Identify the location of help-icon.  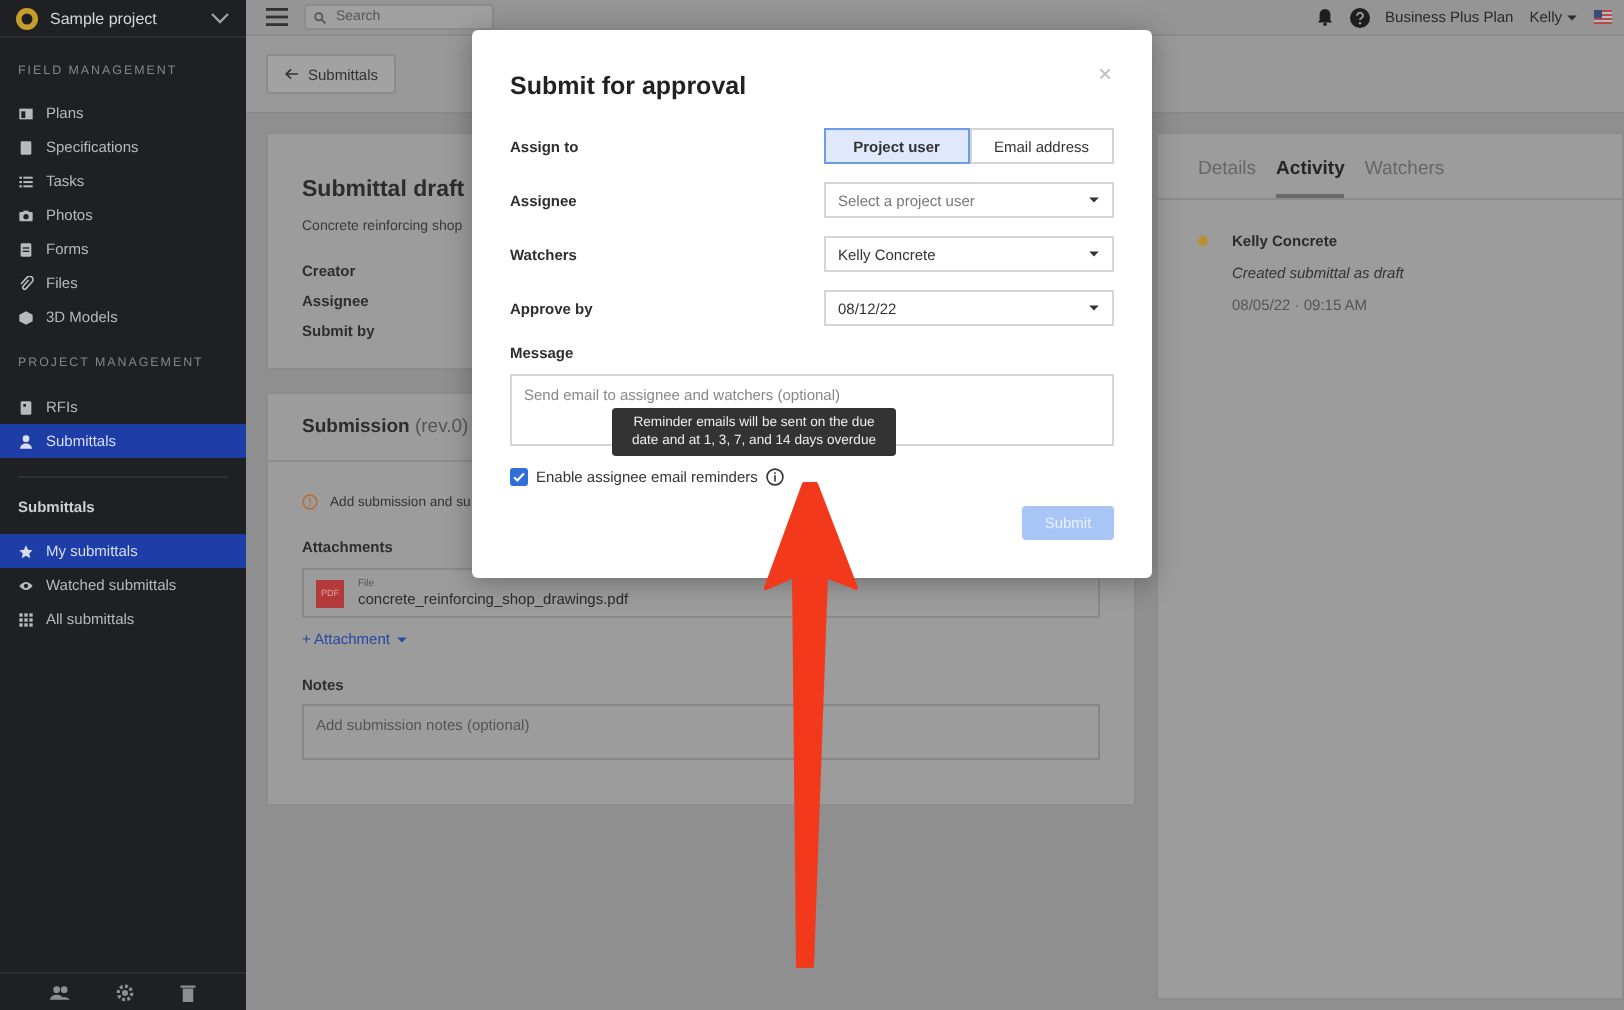
(1359, 17).